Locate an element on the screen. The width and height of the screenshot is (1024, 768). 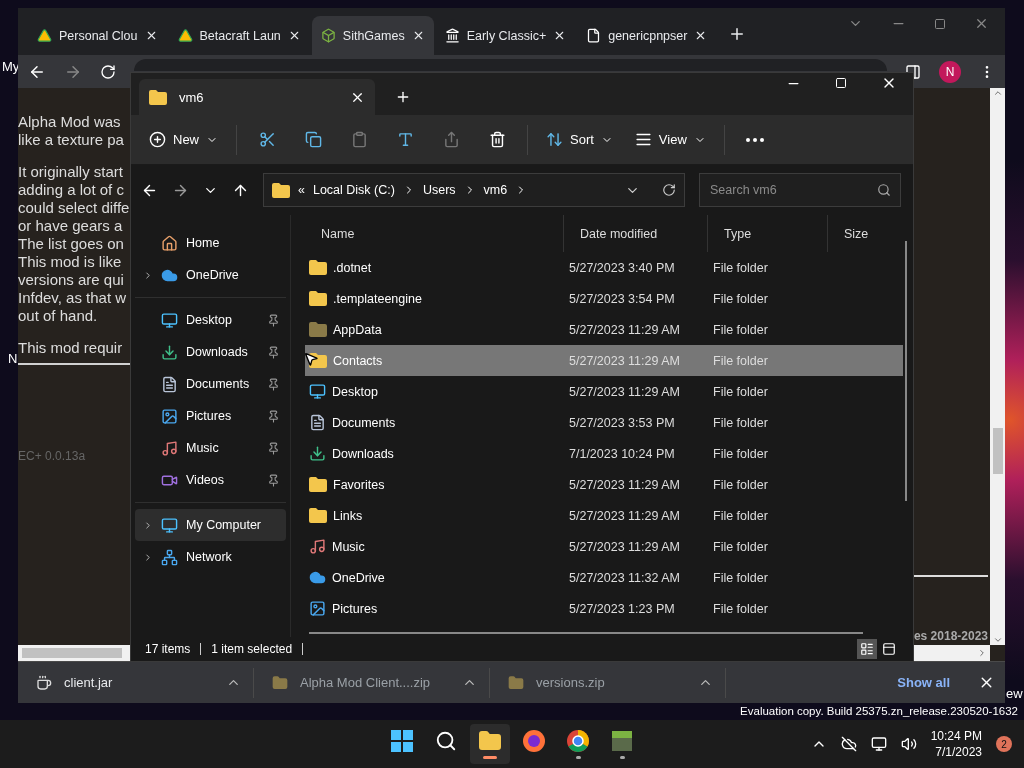
monitor-icon is located at coordinates (169, 320).